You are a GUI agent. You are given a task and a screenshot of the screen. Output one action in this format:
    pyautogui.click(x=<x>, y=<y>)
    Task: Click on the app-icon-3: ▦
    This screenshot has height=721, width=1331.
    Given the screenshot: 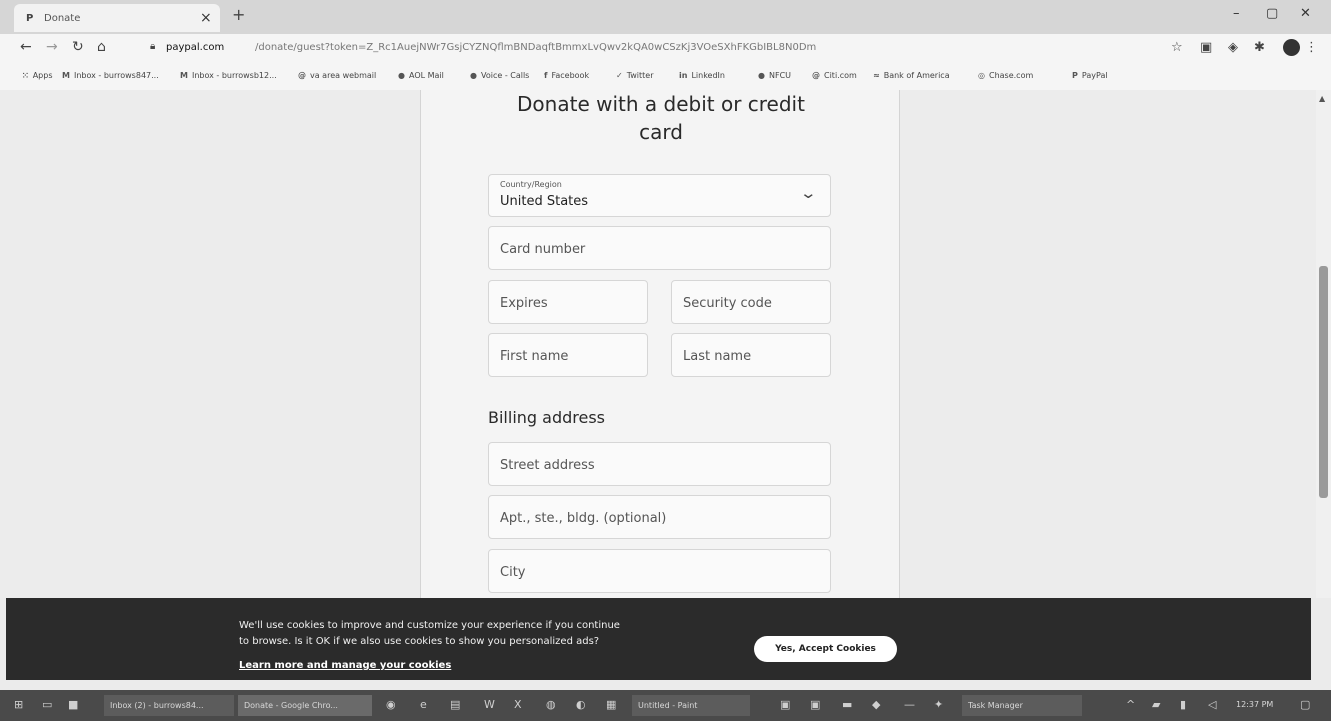 What is the action you would take?
    pyautogui.click(x=611, y=704)
    